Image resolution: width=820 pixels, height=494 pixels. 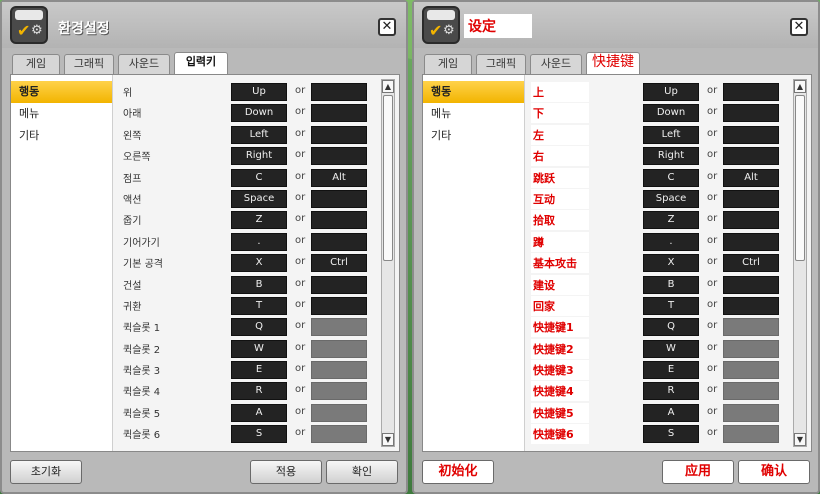 What do you see at coordinates (362, 472) in the screenshot?
I see `confirm-button: 확인` at bounding box center [362, 472].